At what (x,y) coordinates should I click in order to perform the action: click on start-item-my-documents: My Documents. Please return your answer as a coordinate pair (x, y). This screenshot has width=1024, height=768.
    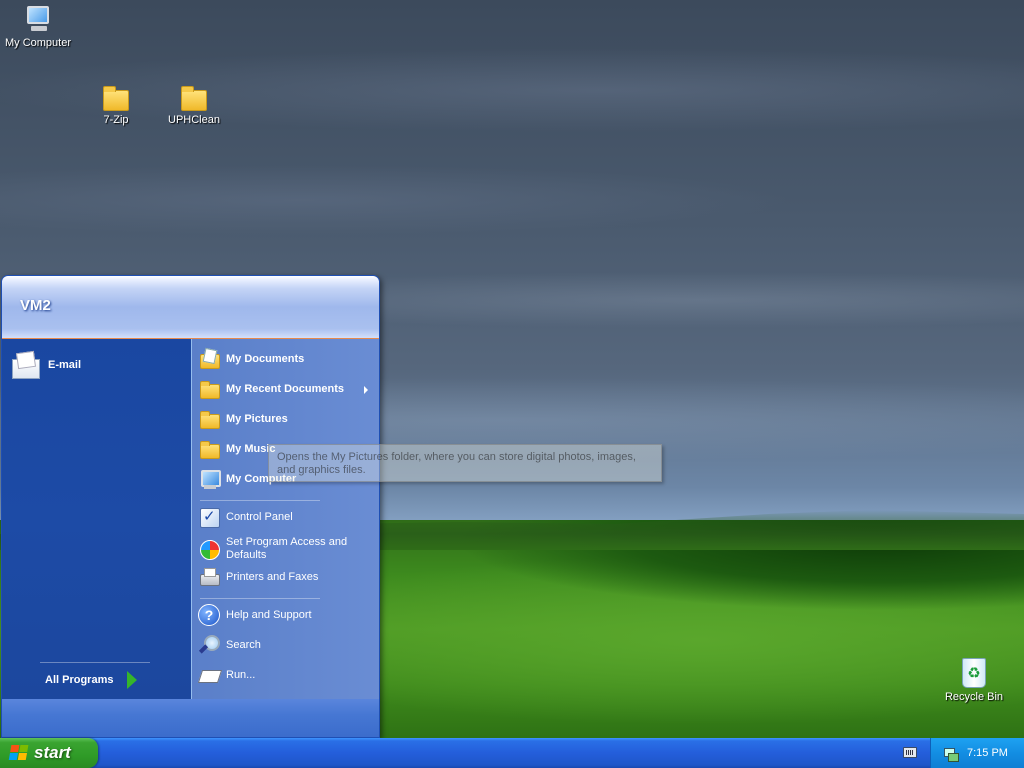
    Looking at the image, I should click on (251, 359).